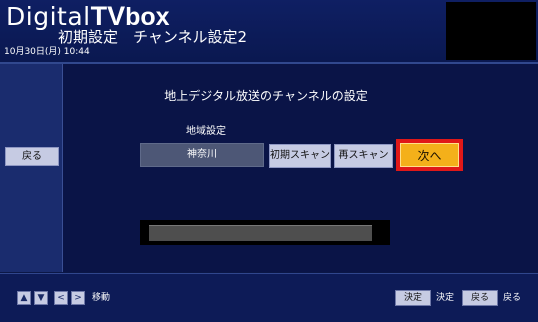  Describe the element at coordinates (300, 156) in the screenshot. I see `initial-scan-button: 初期スキャン` at that location.